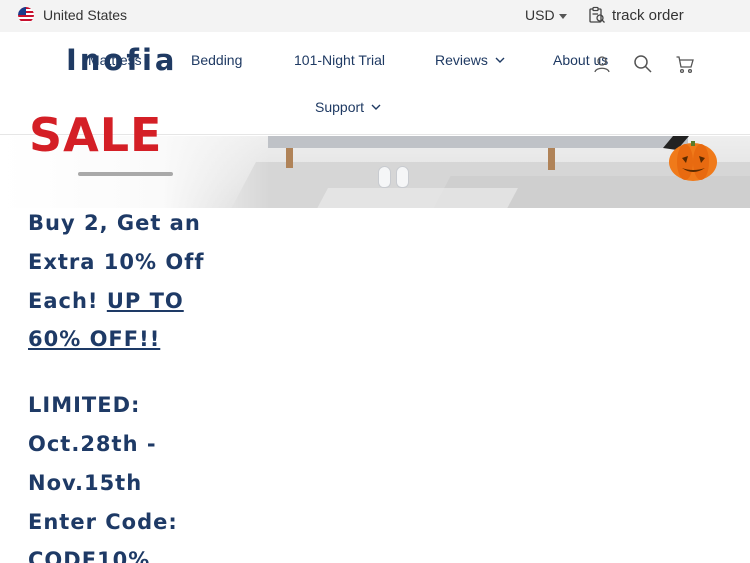 The image size is (750, 563). Describe the element at coordinates (602, 64) in the screenshot. I see `account-icon` at that location.